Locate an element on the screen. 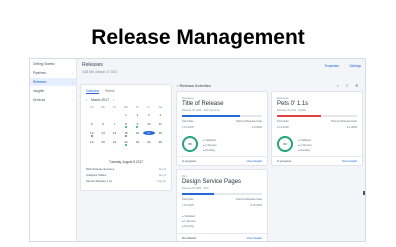 The image size is (396, 247). calendar-day: 10 is located at coordinates (148, 124).